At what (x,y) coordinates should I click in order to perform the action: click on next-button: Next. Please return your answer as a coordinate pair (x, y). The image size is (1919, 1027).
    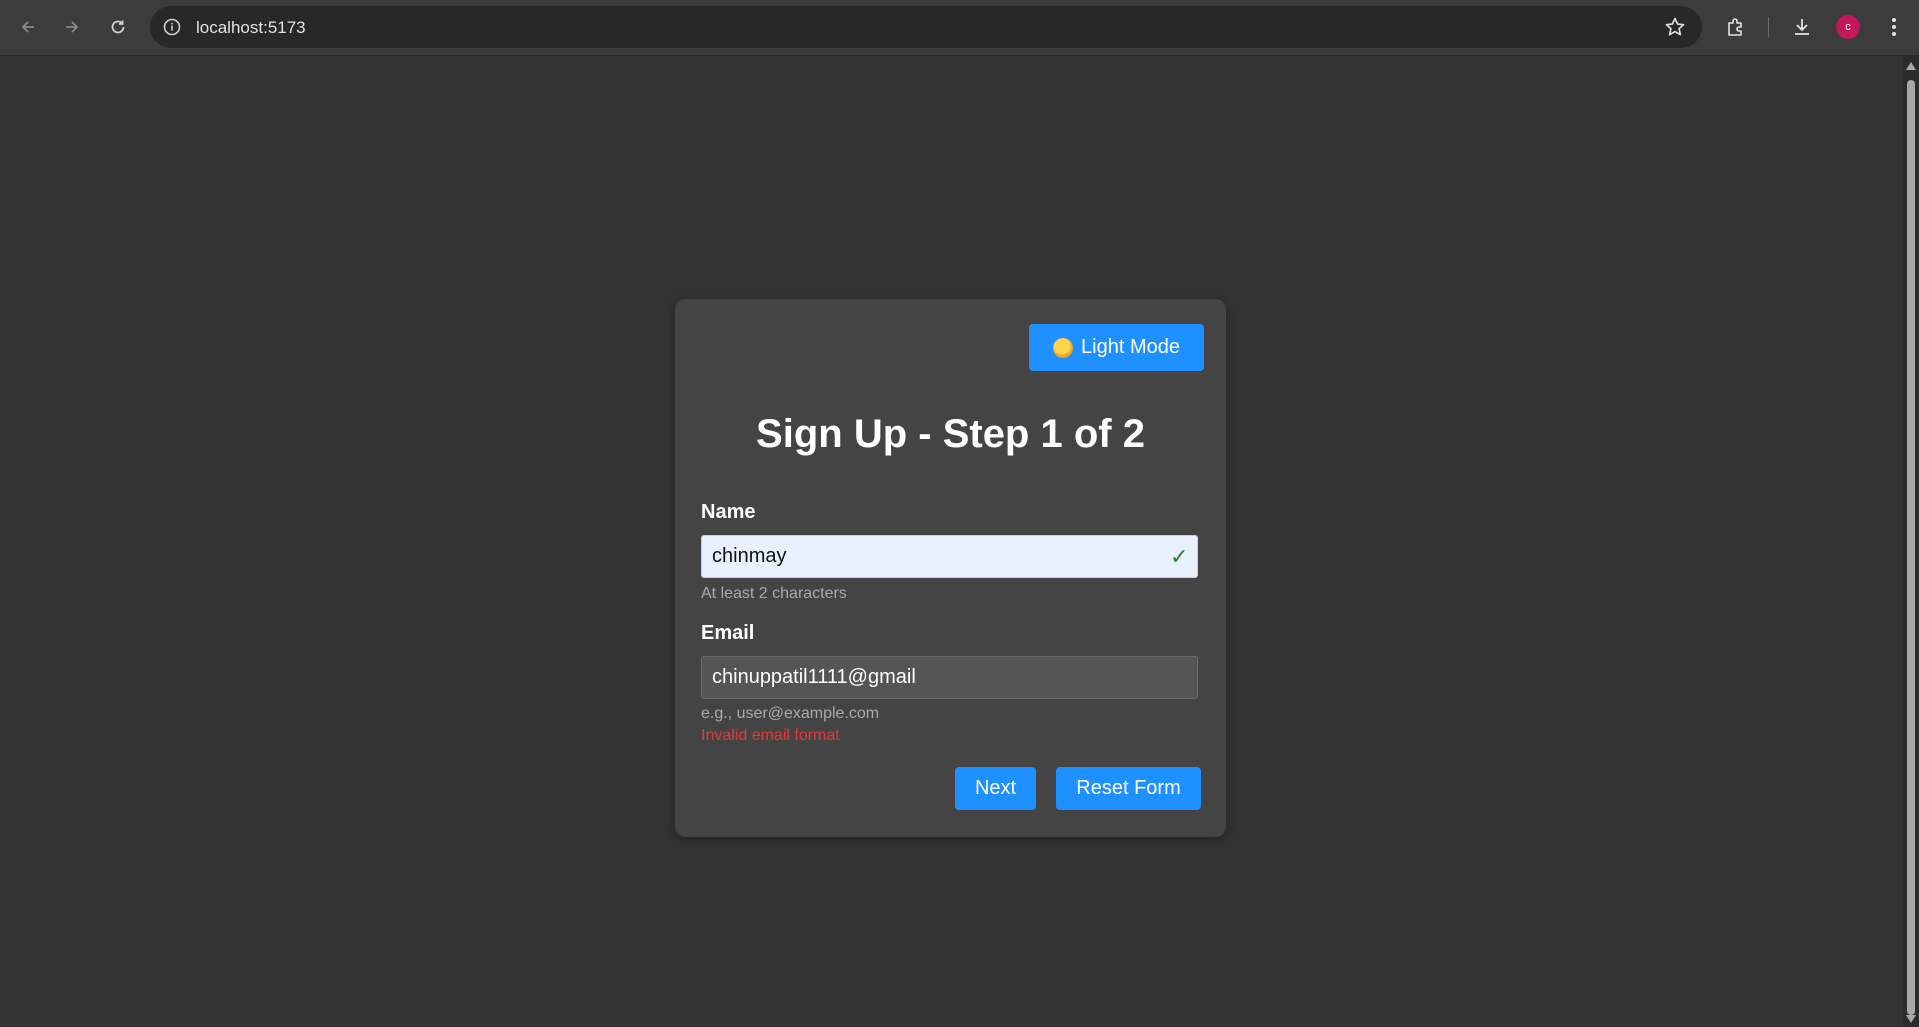
    Looking at the image, I should click on (995, 788).